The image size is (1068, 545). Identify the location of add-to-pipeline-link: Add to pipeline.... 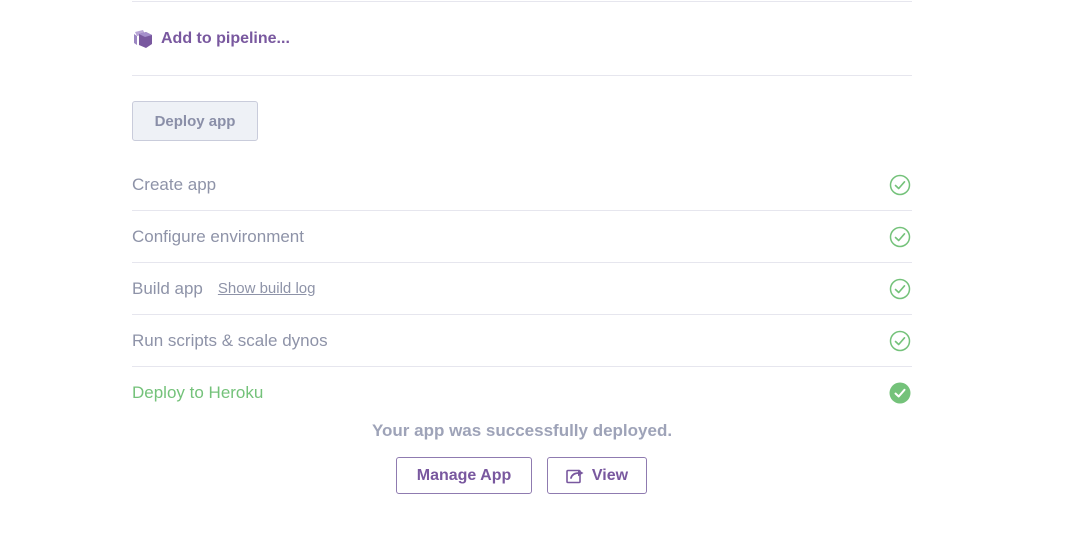
(211, 39).